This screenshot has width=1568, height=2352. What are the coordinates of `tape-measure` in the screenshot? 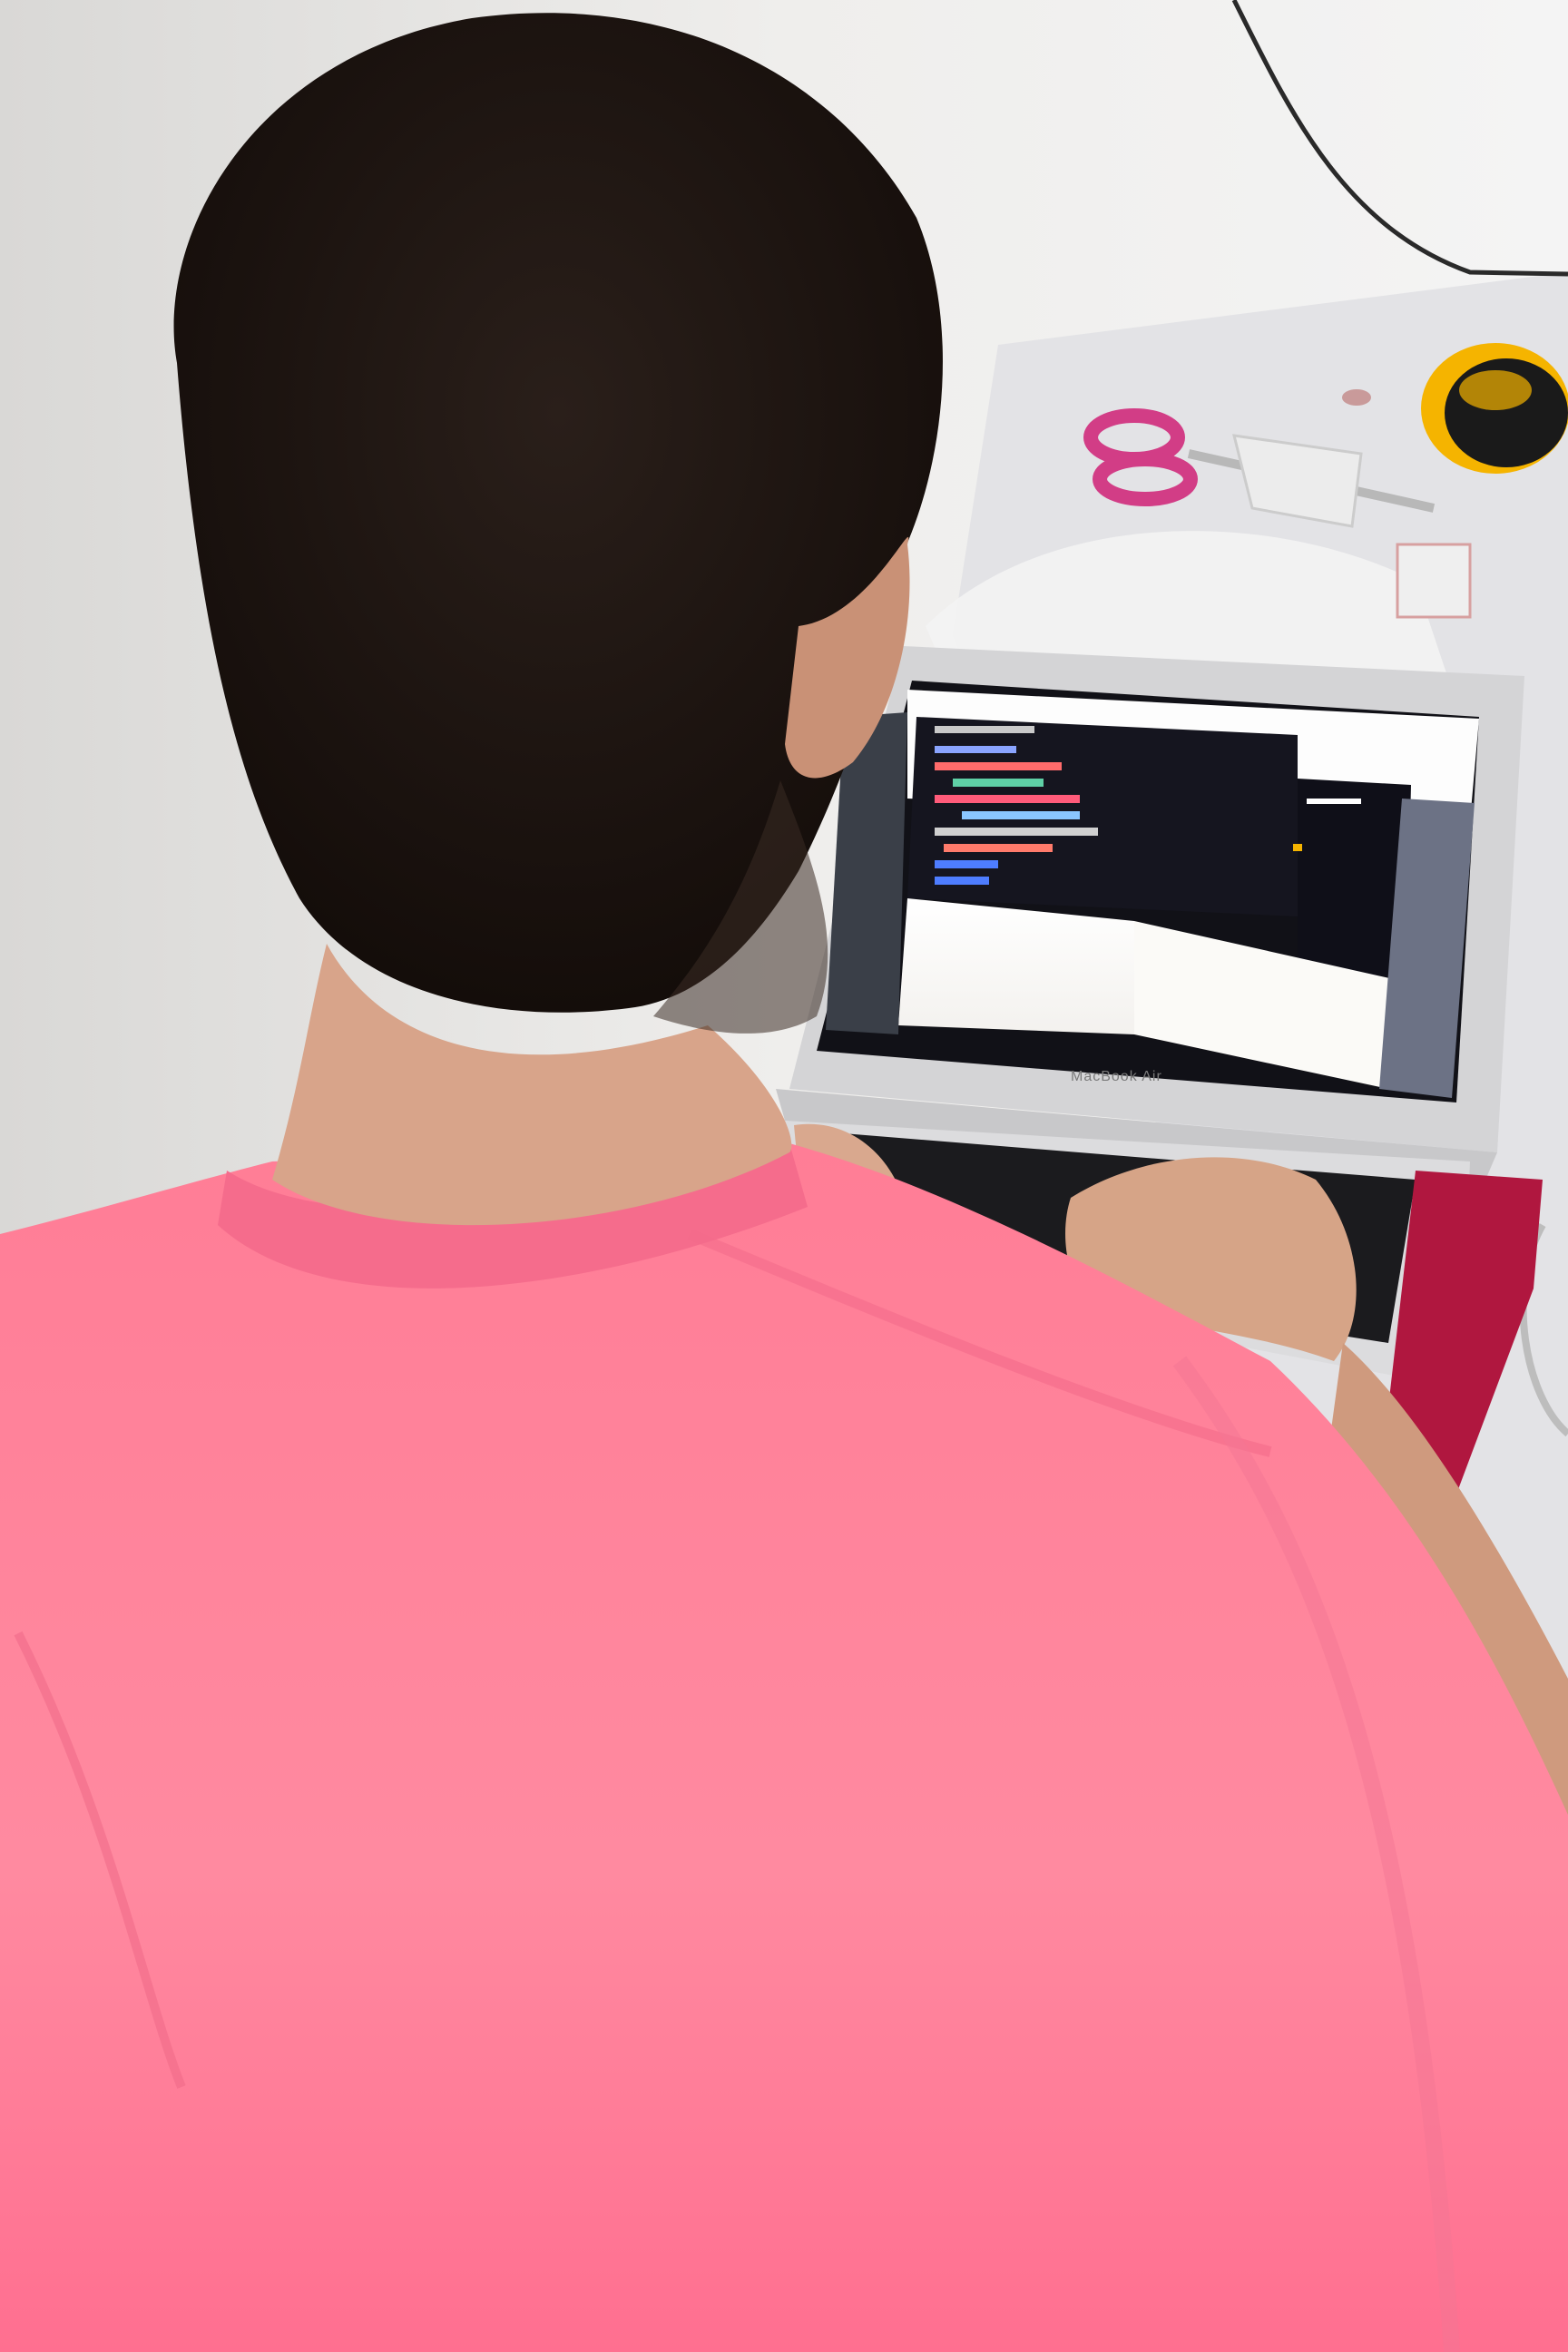 It's located at (1494, 408).